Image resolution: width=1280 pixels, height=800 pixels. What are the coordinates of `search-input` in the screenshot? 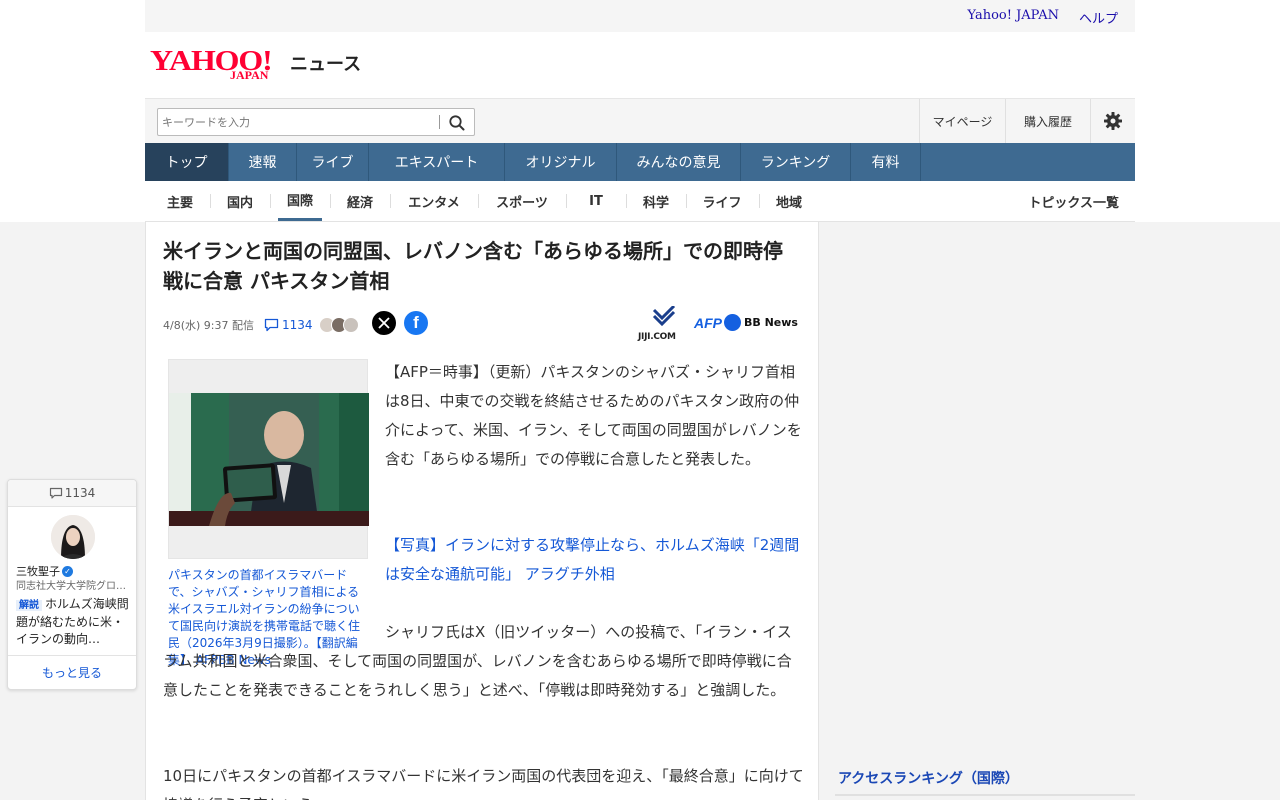 It's located at (297, 122).